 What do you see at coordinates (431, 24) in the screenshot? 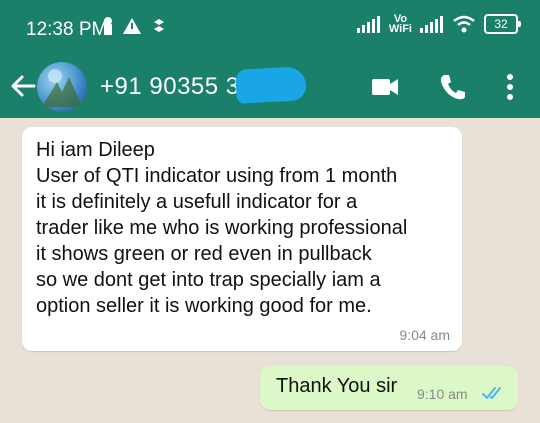
I see `signal-2-icon` at bounding box center [431, 24].